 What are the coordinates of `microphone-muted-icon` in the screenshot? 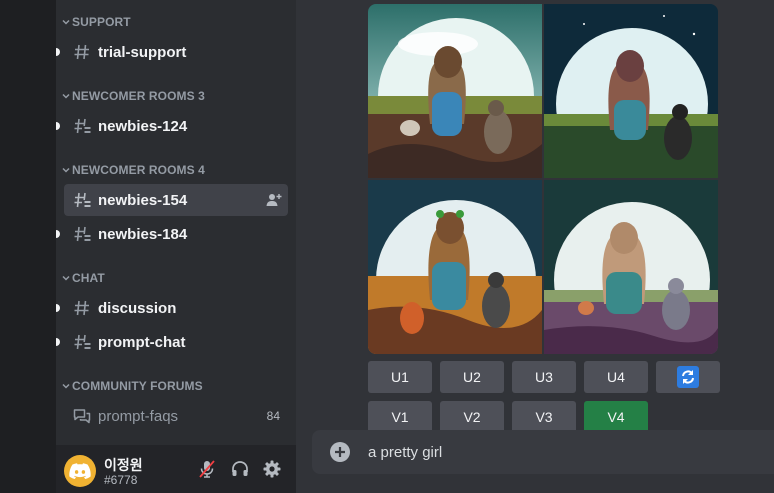 It's located at (207, 469).